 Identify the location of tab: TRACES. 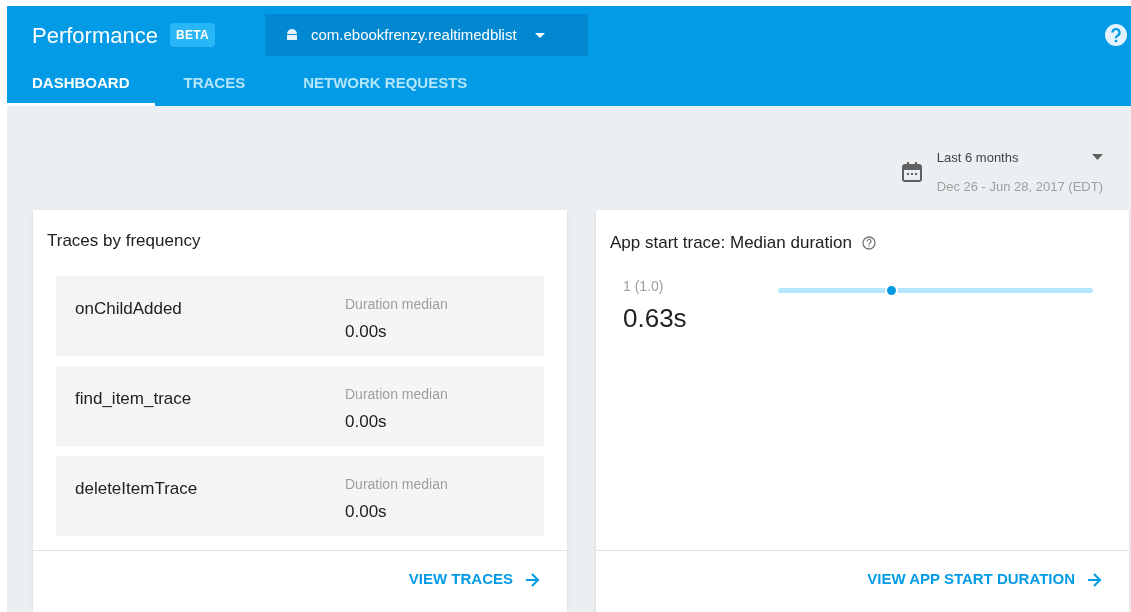
(214, 85).